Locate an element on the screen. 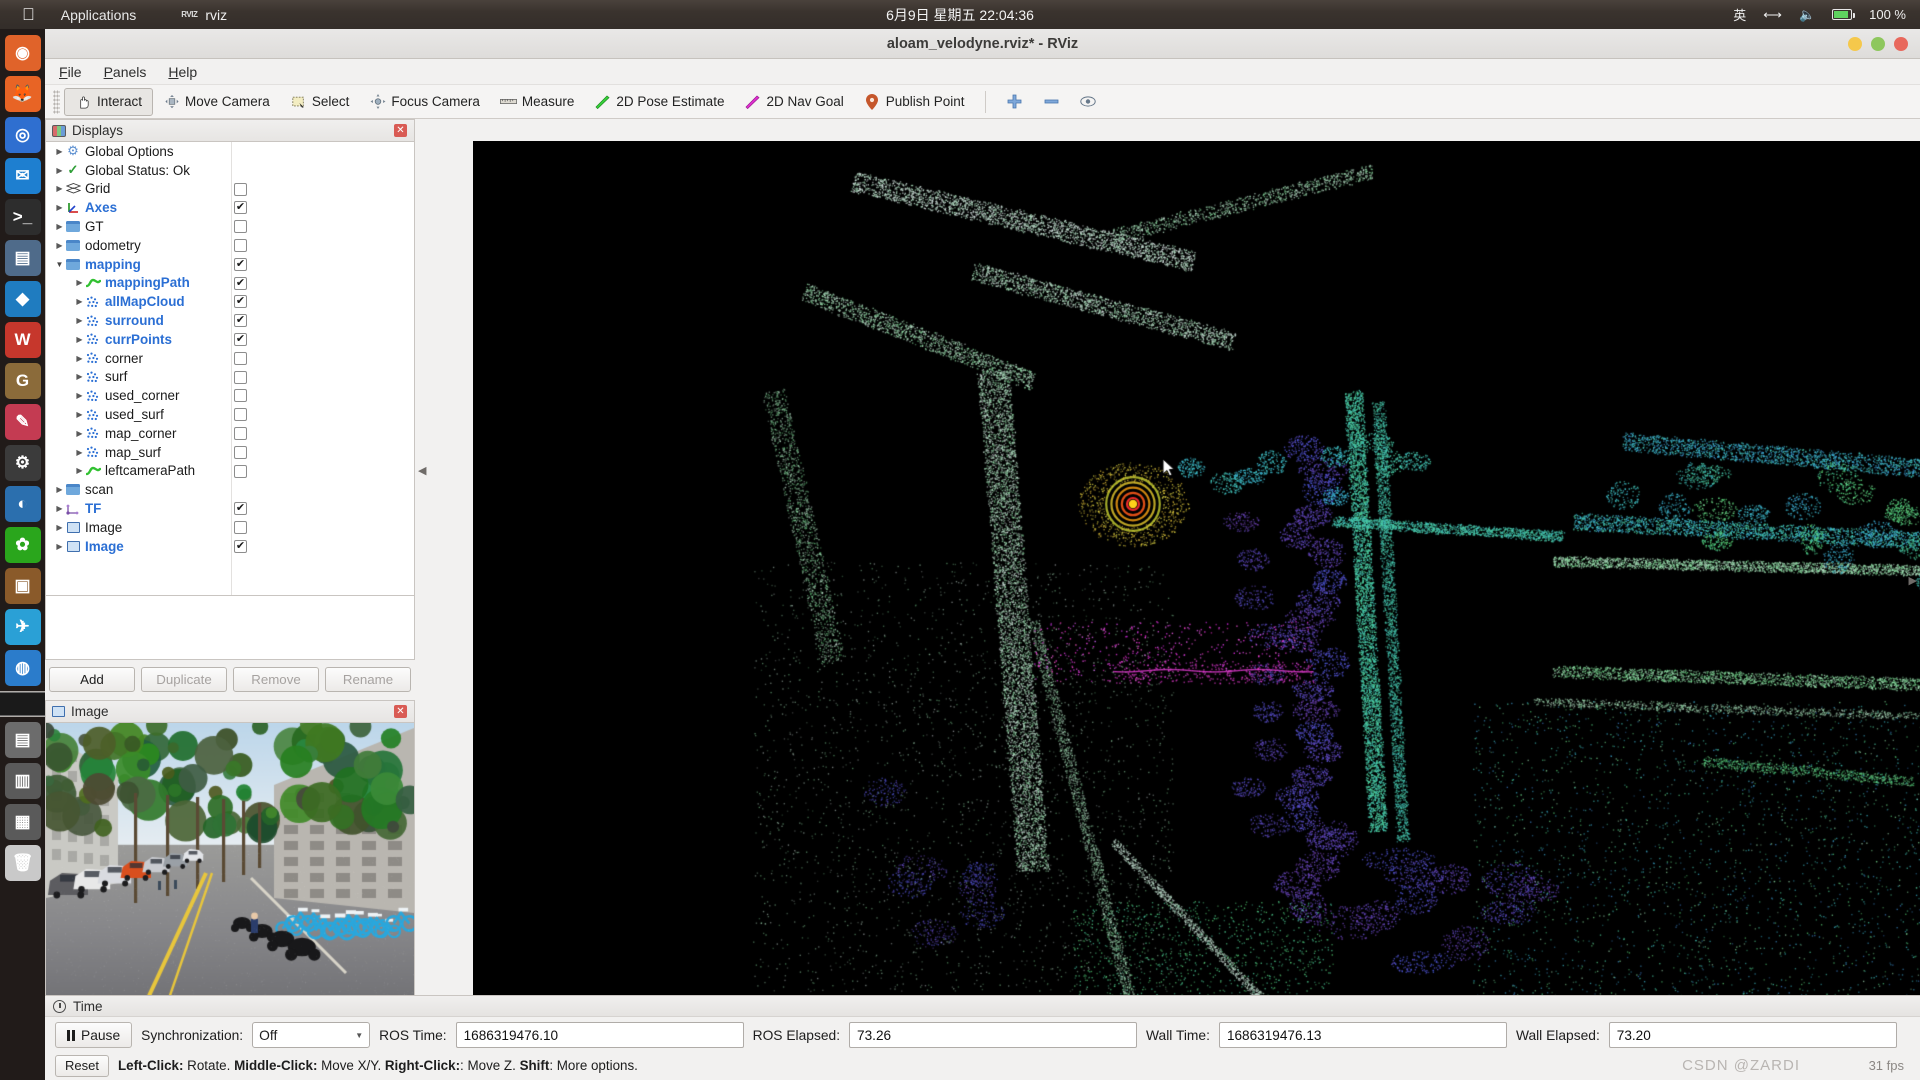 Image resolution: width=1920 pixels, height=1080 pixels. menu-file: File is located at coordinates (70, 72).